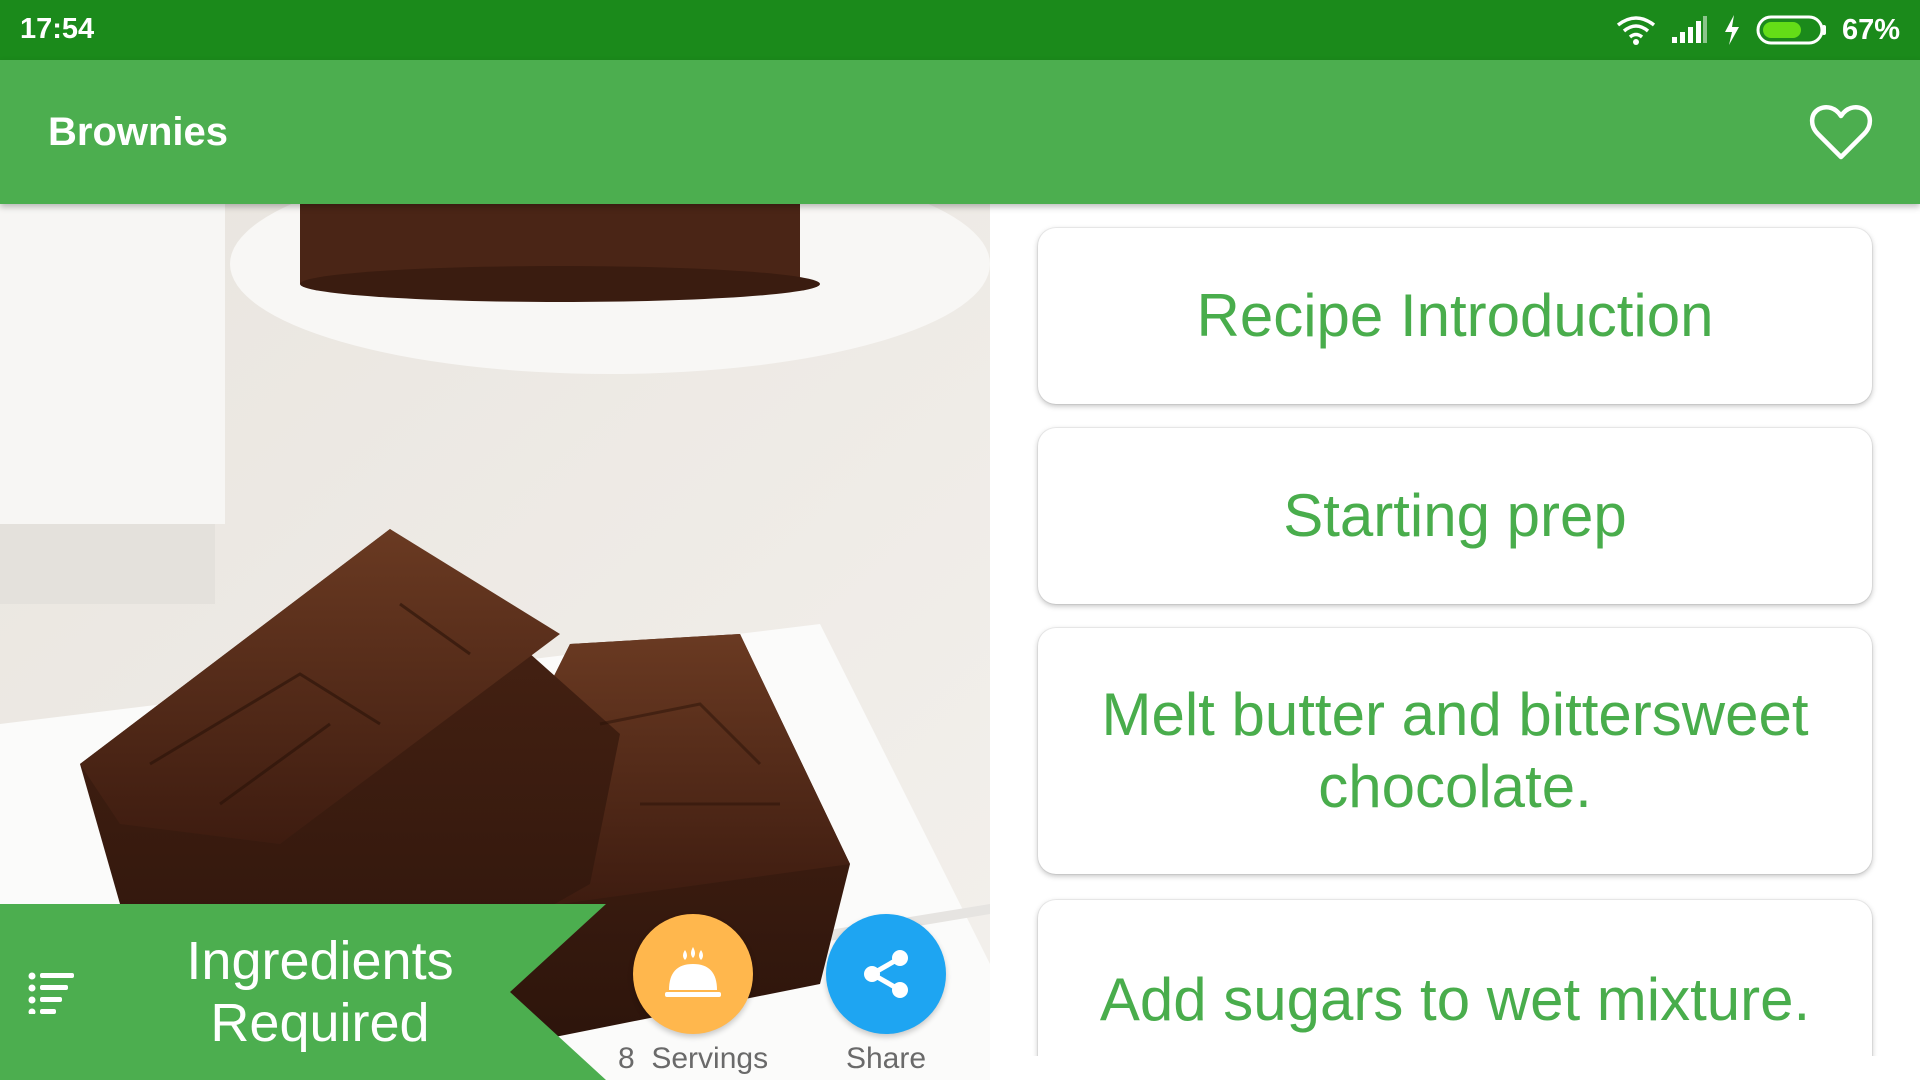  Describe the element at coordinates (1870, 29) in the screenshot. I see `battery-percent: 67%` at that location.